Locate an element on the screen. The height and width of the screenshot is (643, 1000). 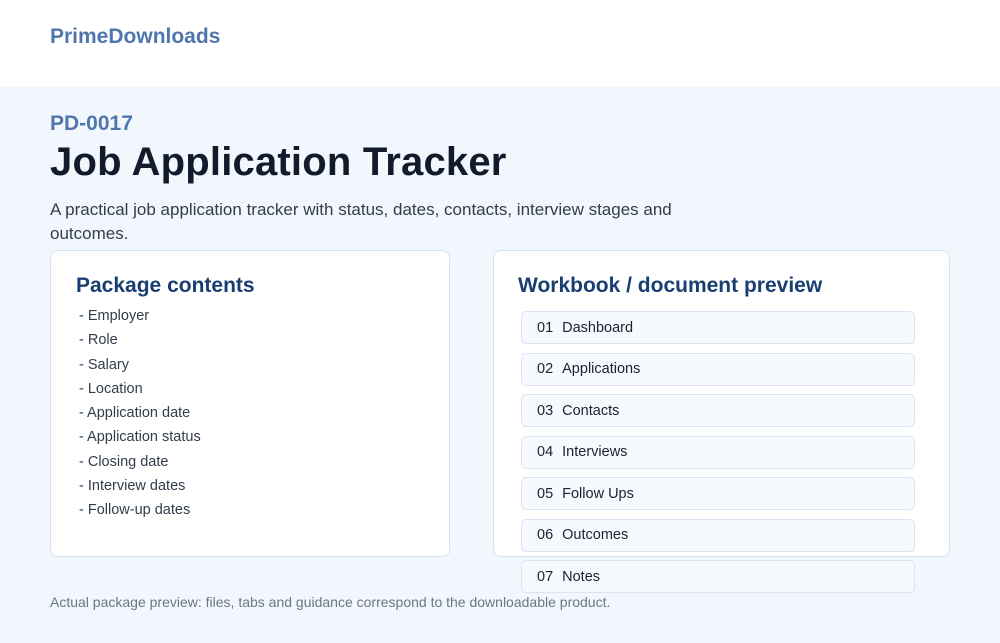
preview-sheet-dashboard: 01 Dashboard is located at coordinates (718, 327).